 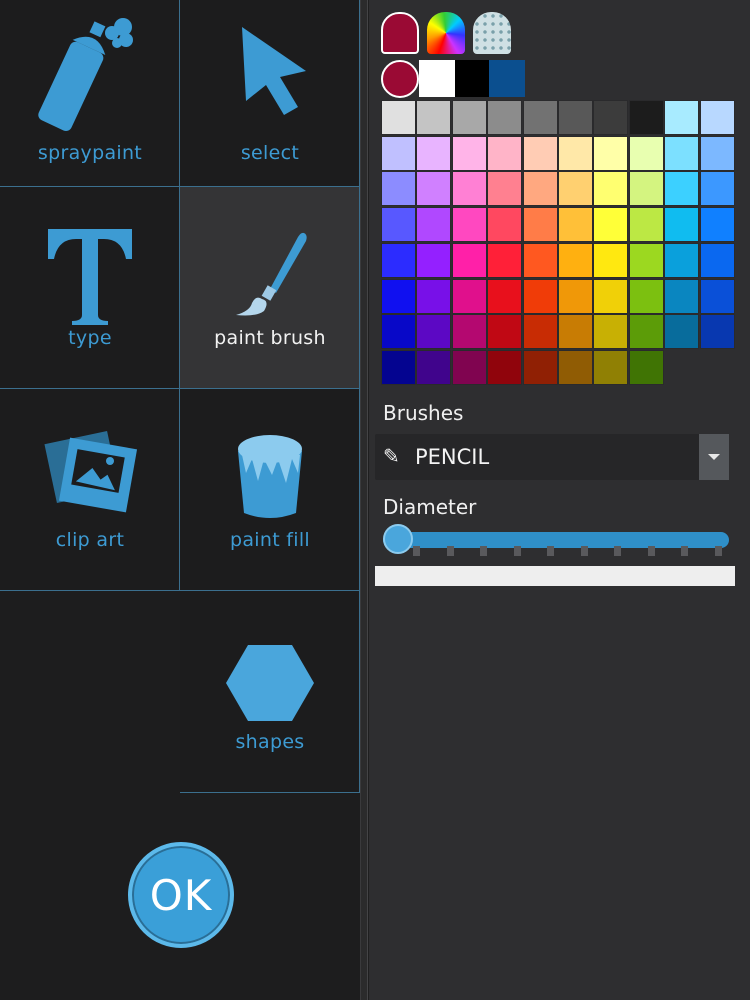 What do you see at coordinates (270, 476) in the screenshot?
I see `paint-bucket-icon` at bounding box center [270, 476].